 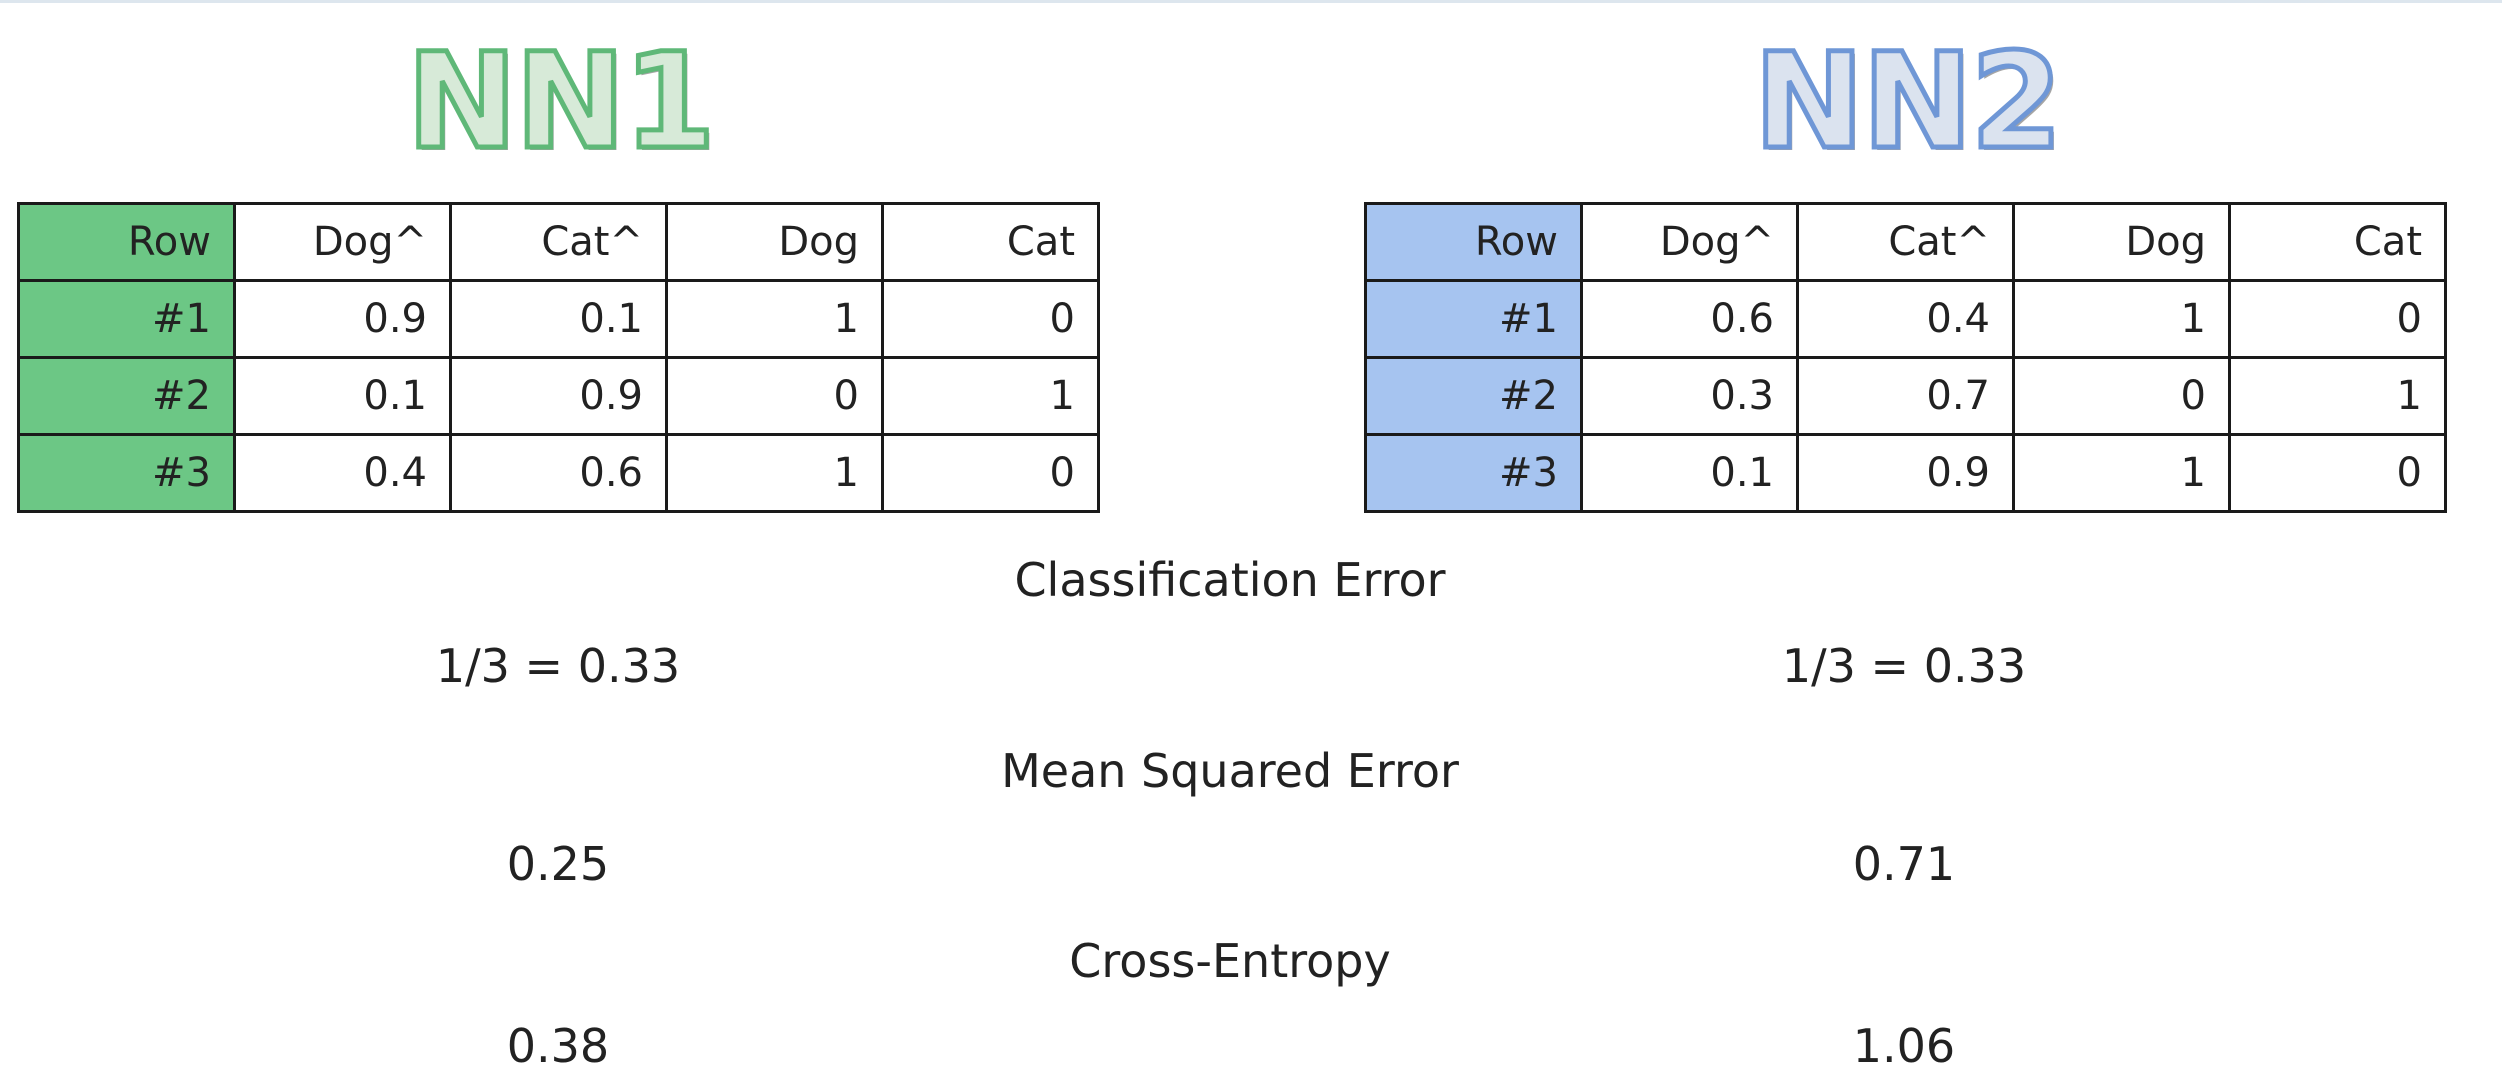 I want to click on table-row: #3 0.4 0.6 1 0, so click(x=558, y=473).